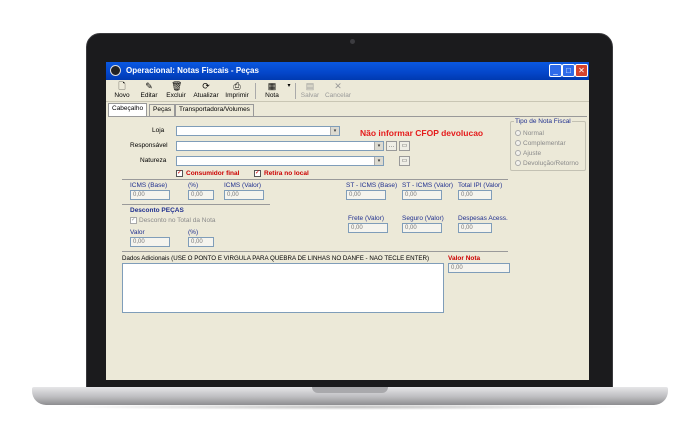 The height and width of the screenshot is (445, 700). I want to click on tab-transportadora: Transportadora/Volumes, so click(214, 110).